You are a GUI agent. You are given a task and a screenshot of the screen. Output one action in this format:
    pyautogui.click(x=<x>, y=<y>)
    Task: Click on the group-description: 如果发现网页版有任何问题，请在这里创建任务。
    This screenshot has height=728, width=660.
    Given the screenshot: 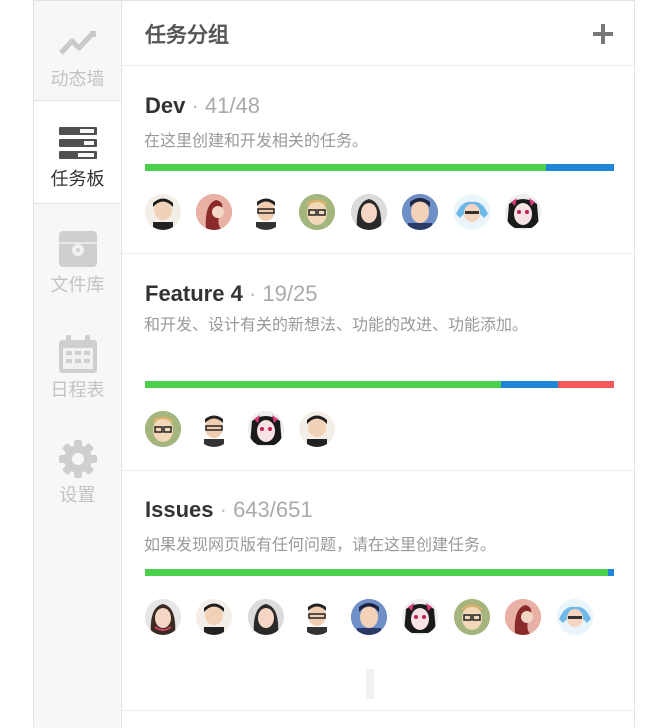 What is the action you would take?
    pyautogui.click(x=320, y=545)
    